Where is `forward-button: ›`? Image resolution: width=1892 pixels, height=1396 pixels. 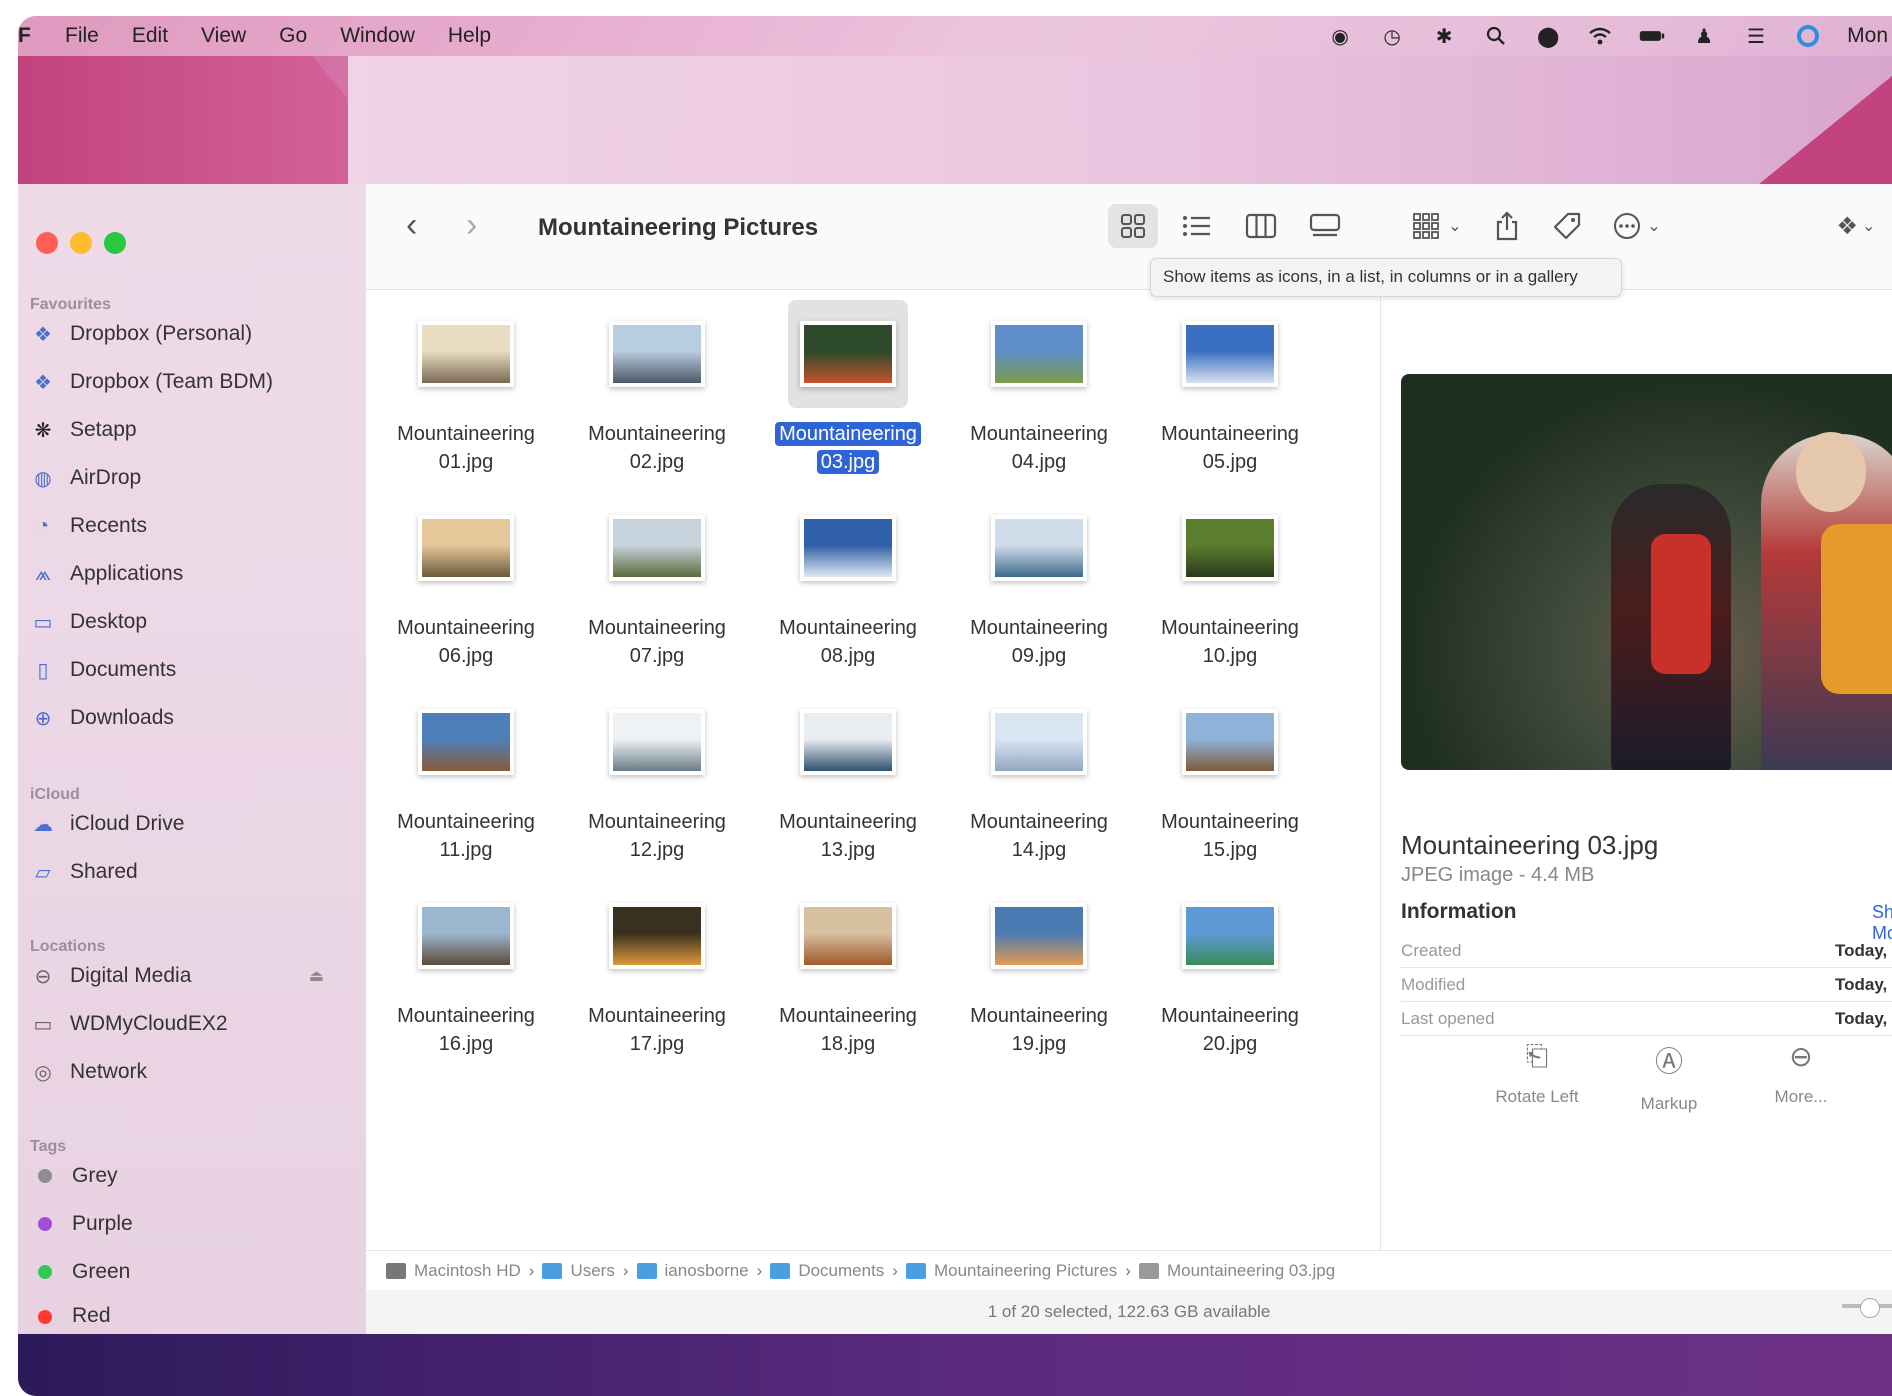 forward-button: › is located at coordinates (471, 225).